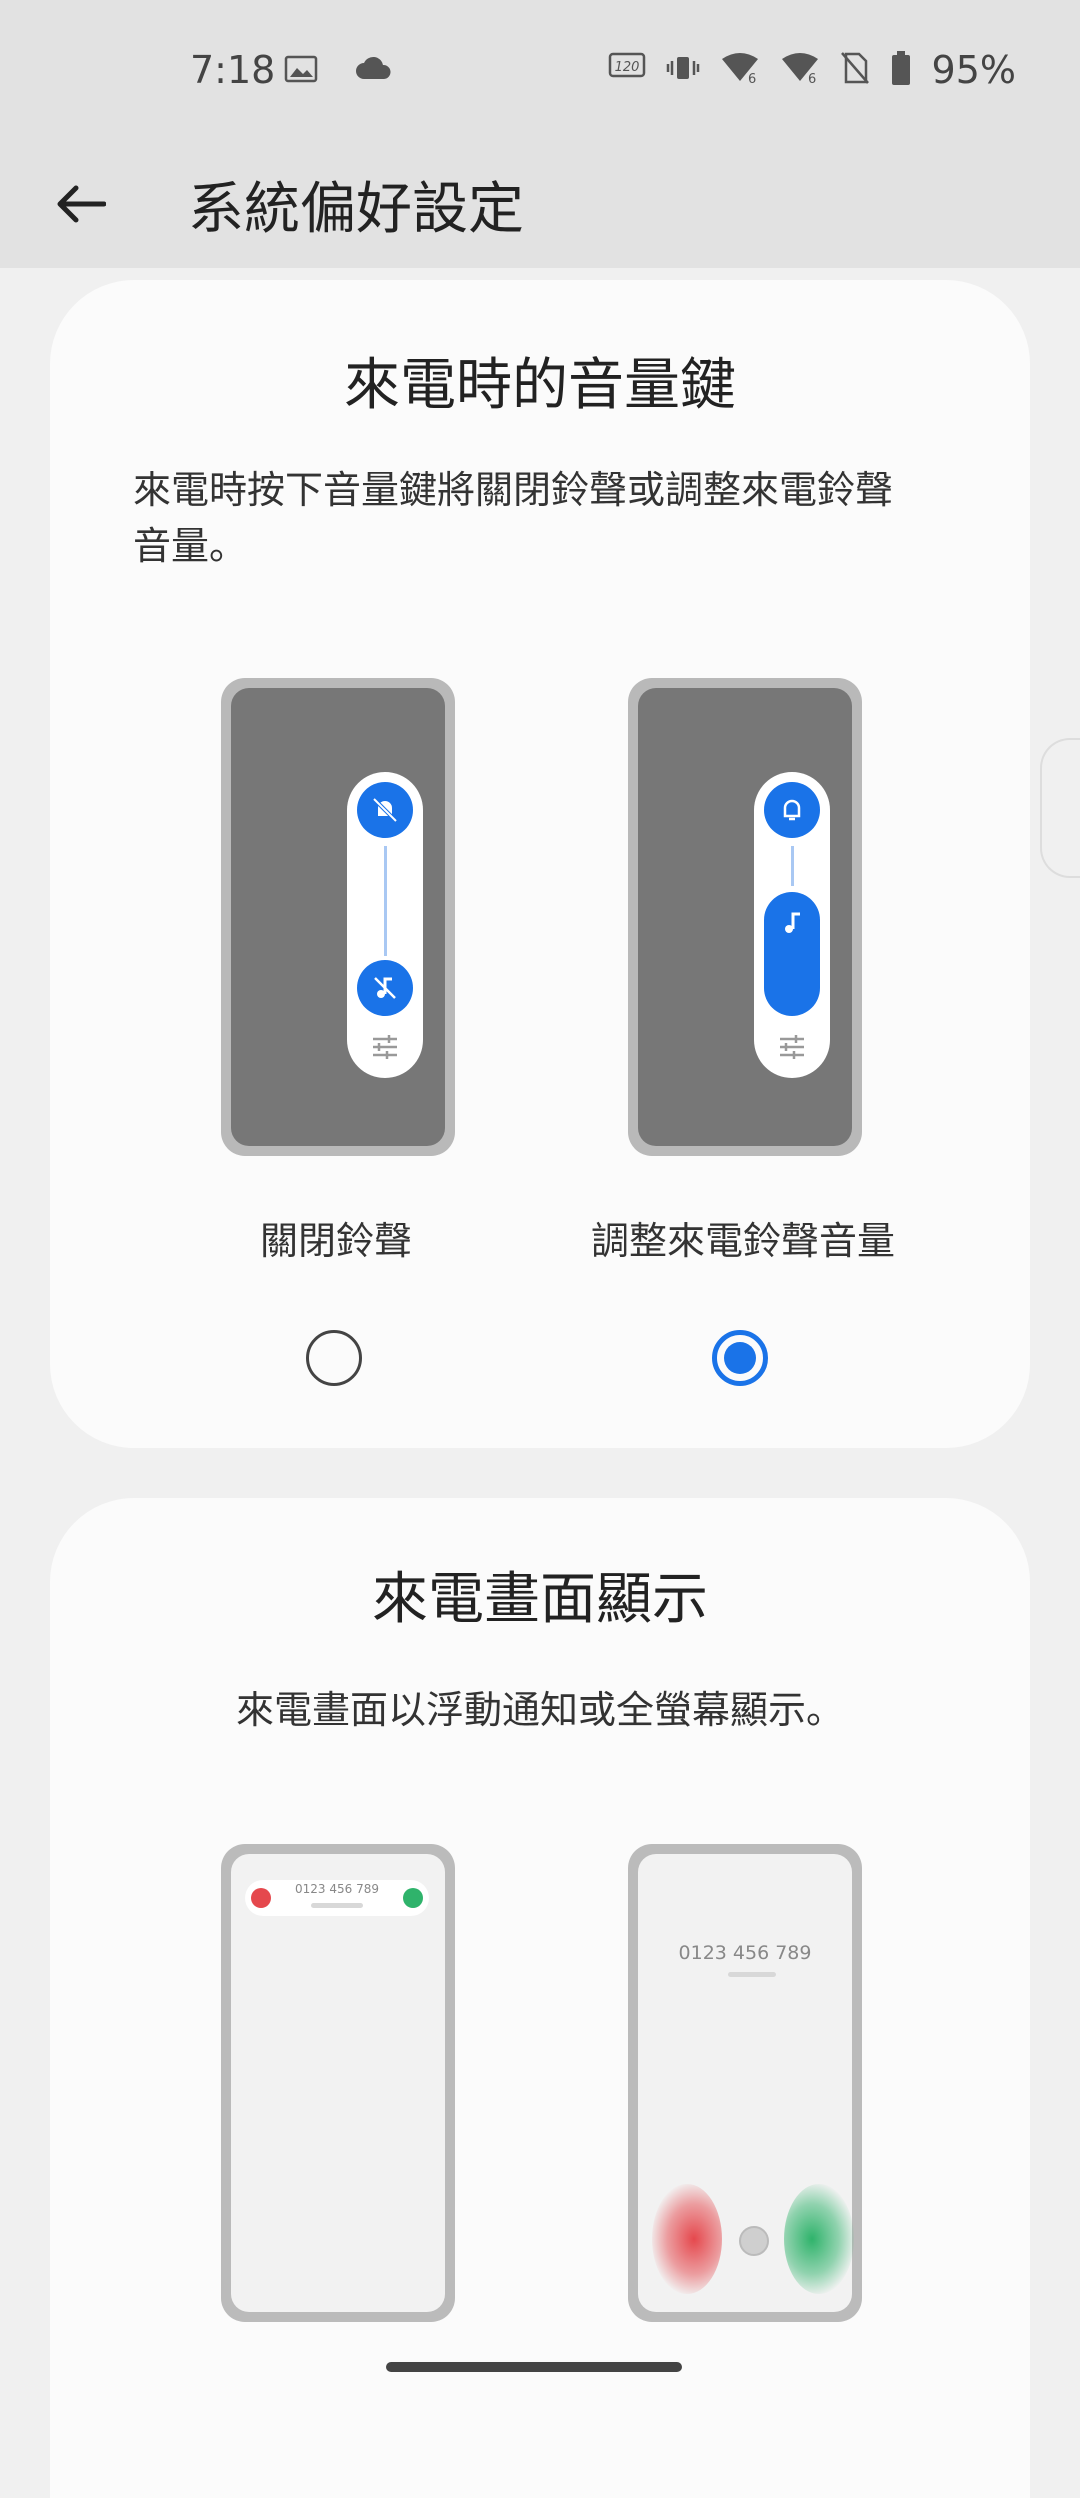 Image resolution: width=1080 pixels, height=2498 pixels. Describe the element at coordinates (356, 209) in the screenshot. I see `page-title: 系統偏好設定` at that location.